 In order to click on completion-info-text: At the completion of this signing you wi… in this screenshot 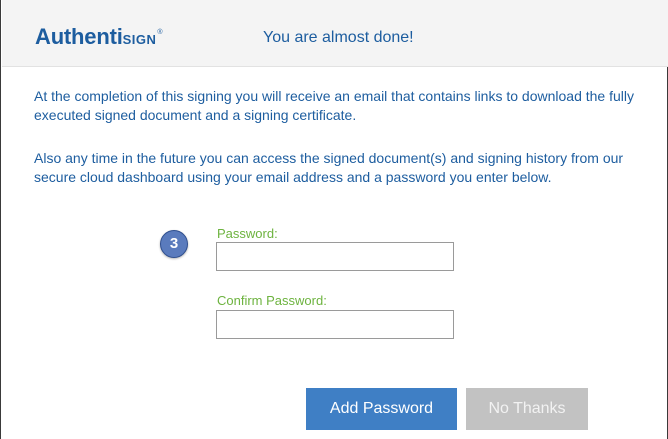, I will do `click(334, 105)`.